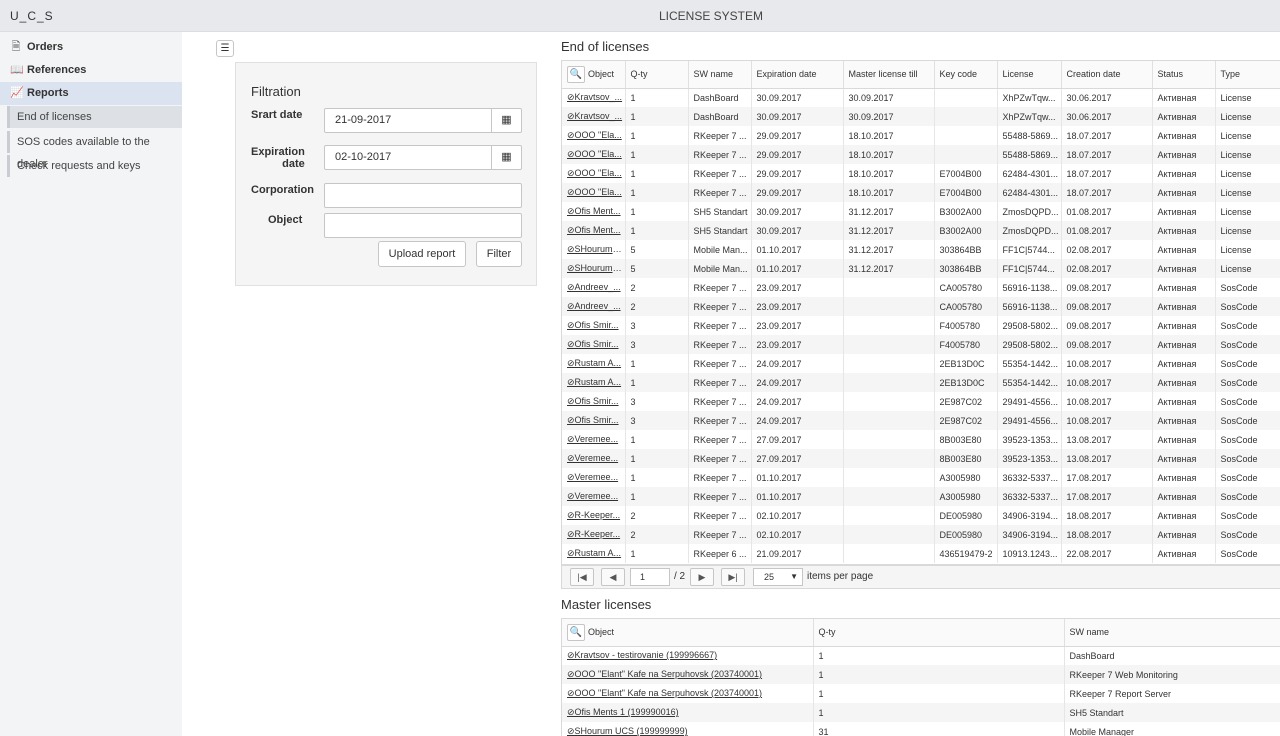 Image resolution: width=1280 pixels, height=736 pixels. I want to click on page-size-select: 25 ▼, so click(778, 577).